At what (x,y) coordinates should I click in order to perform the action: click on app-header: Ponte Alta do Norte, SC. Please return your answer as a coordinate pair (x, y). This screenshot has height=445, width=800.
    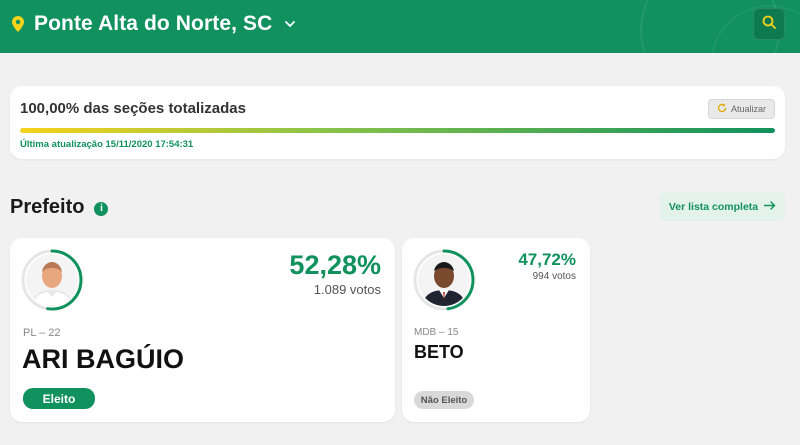
    Looking at the image, I should click on (400, 26).